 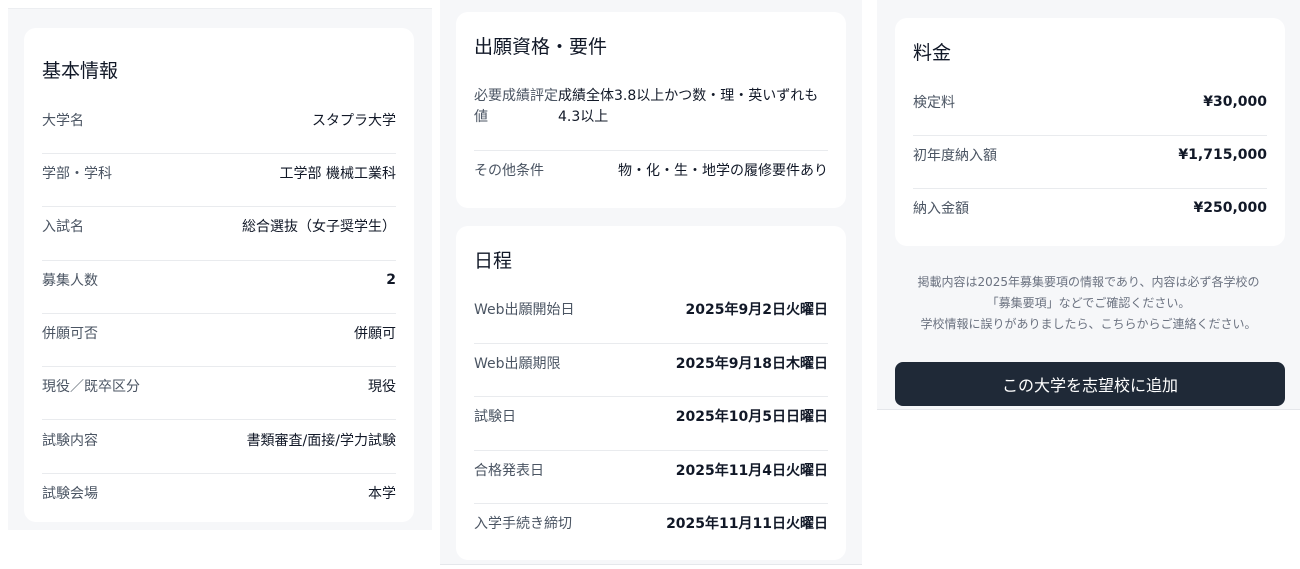 I want to click on info-row-capacity: 募集人数 2, so click(x=219, y=280).